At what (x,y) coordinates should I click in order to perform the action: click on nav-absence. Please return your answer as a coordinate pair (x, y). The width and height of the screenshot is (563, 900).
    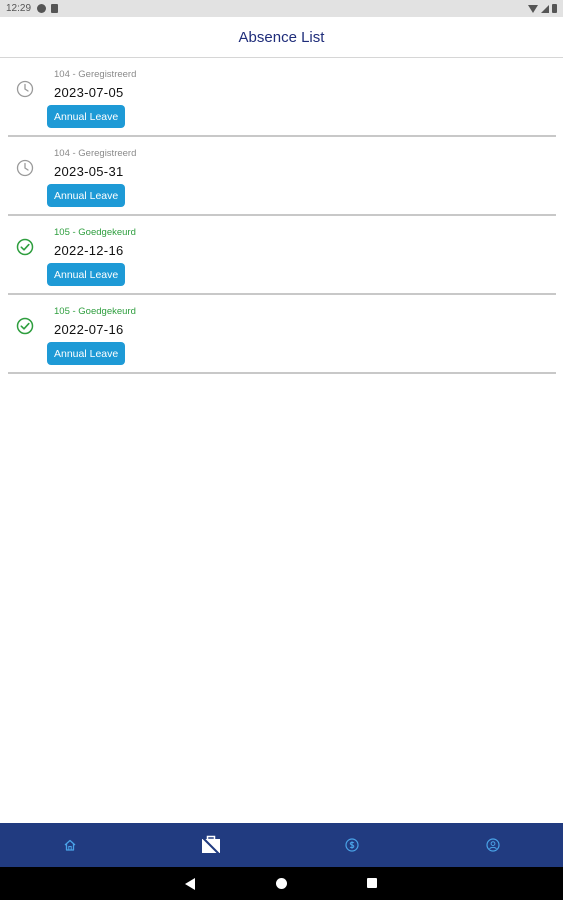
    Looking at the image, I should click on (211, 845).